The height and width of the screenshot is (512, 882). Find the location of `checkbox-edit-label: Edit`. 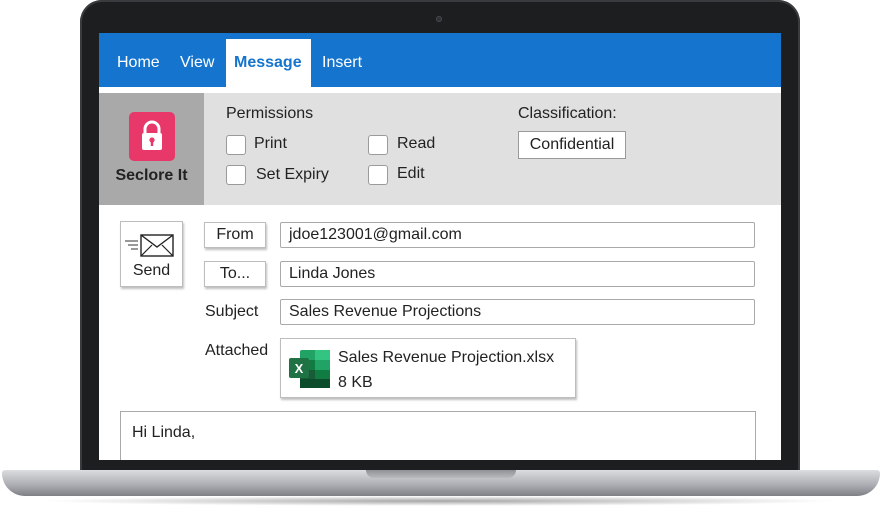

checkbox-edit-label: Edit is located at coordinates (411, 173).